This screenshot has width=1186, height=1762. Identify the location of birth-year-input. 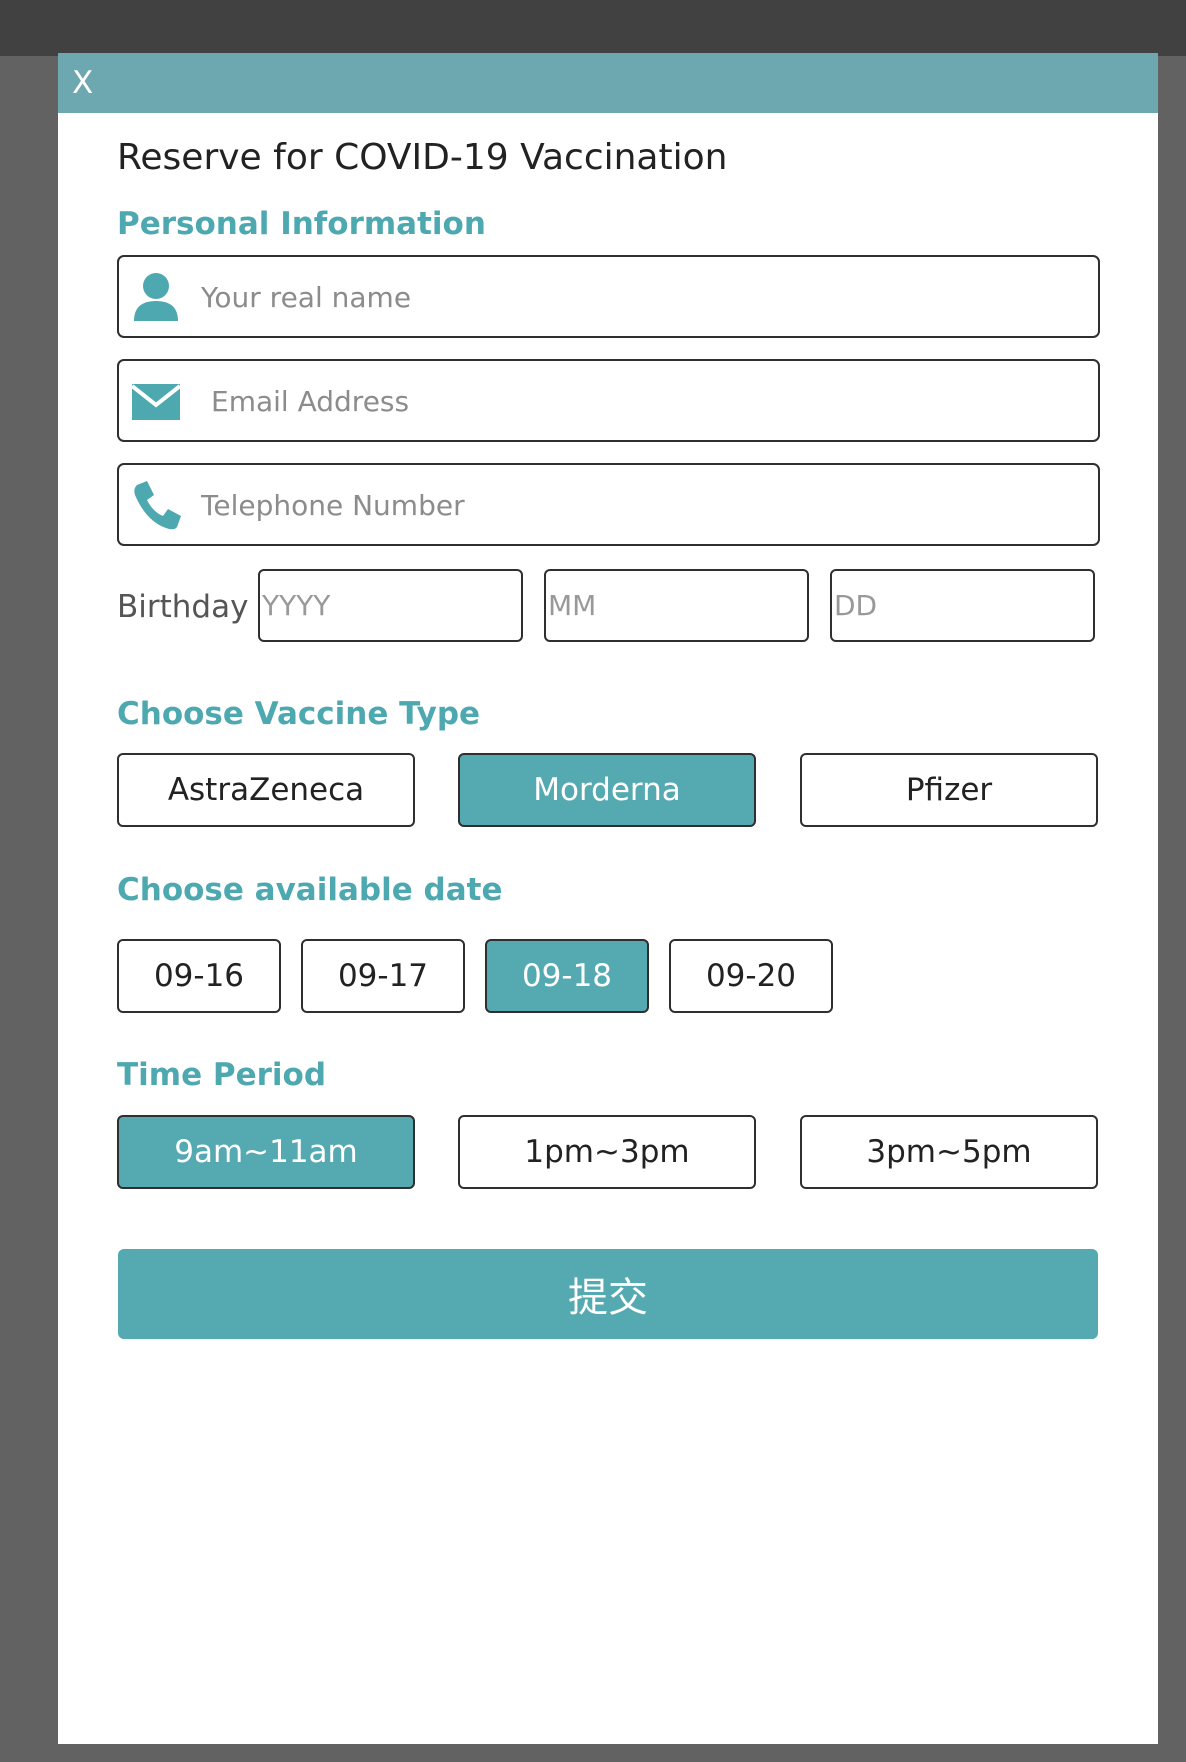
(390, 605).